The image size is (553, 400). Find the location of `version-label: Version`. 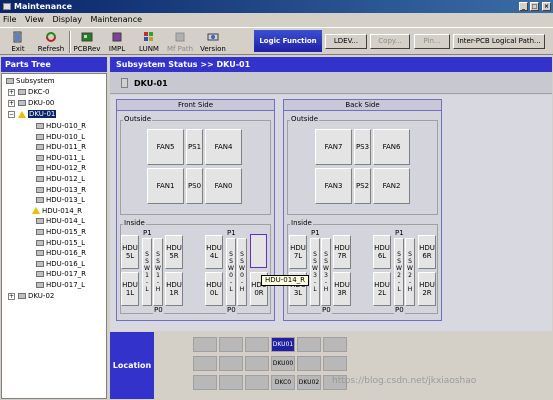

version-label: Version is located at coordinates (213, 49).